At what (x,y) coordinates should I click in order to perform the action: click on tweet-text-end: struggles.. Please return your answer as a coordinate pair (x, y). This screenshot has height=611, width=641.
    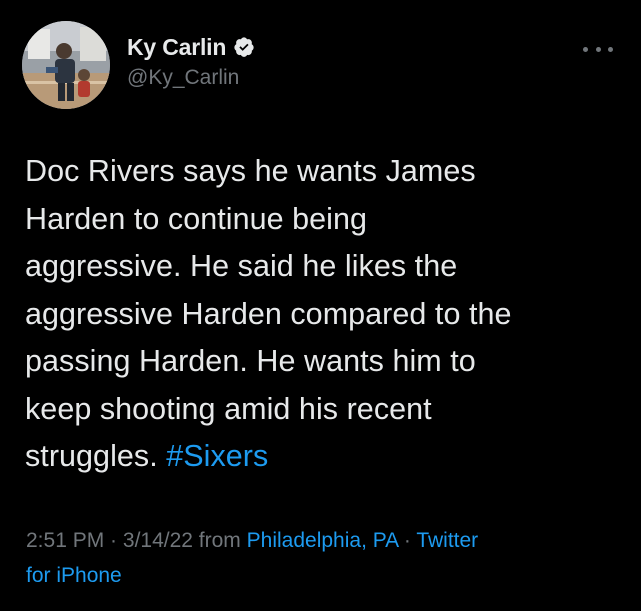
    Looking at the image, I should click on (91, 456).